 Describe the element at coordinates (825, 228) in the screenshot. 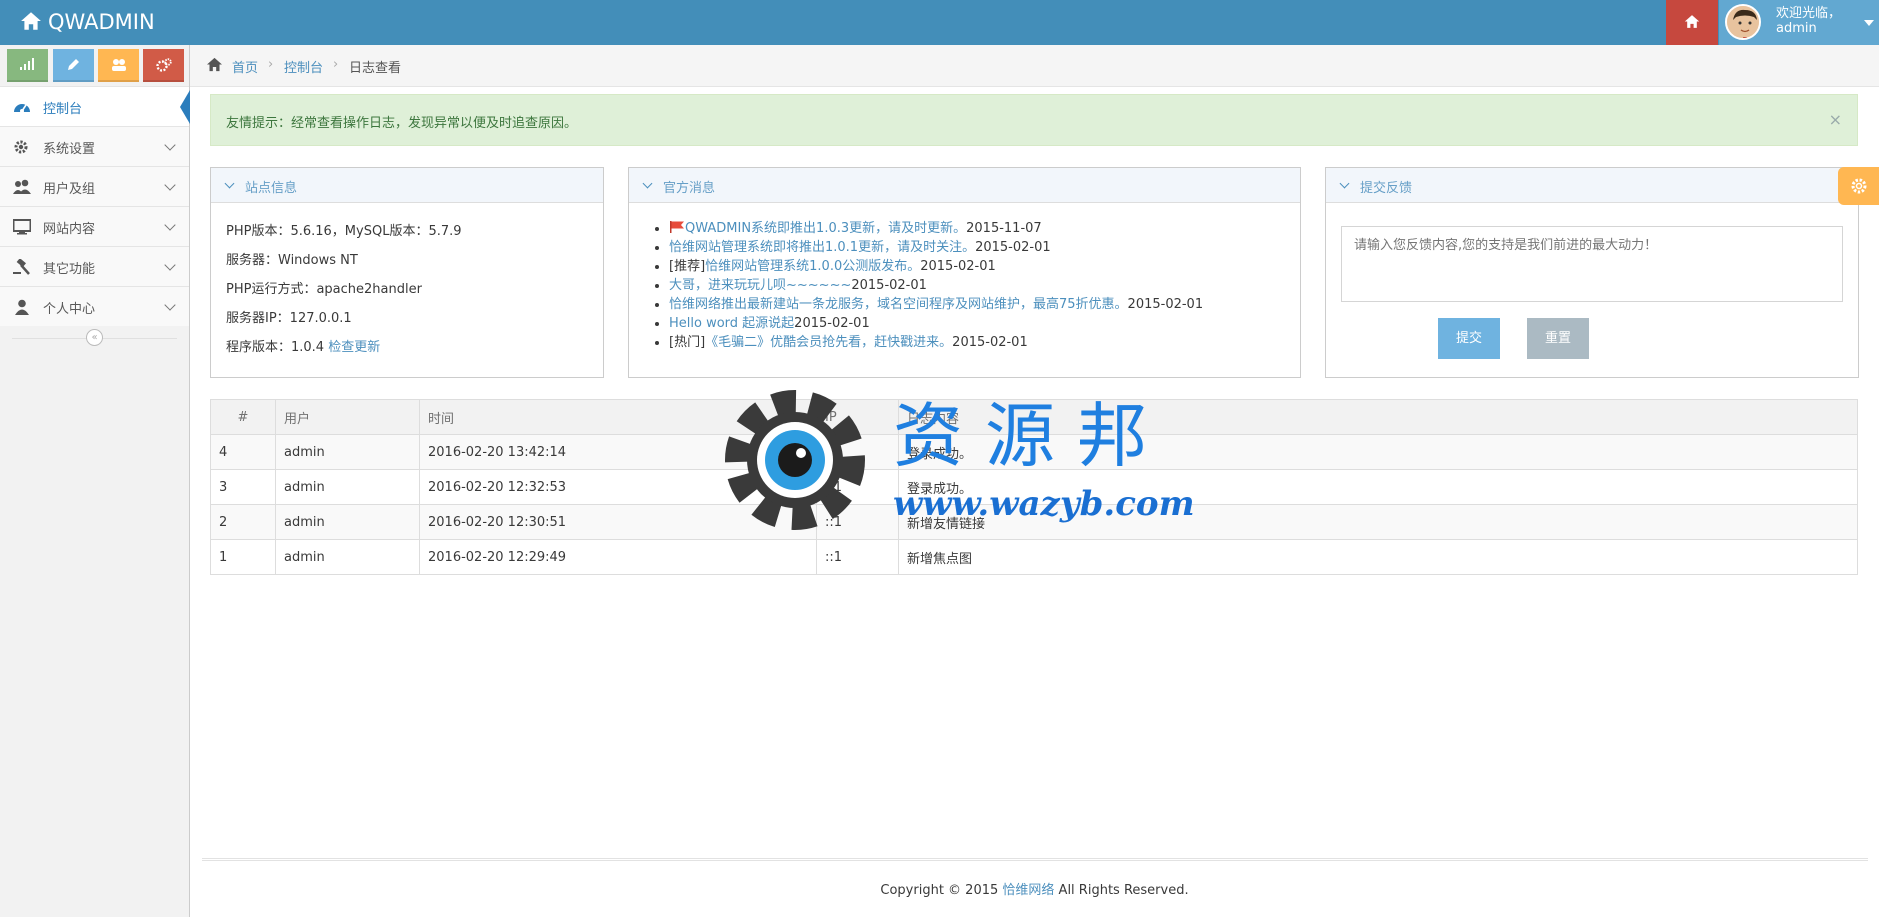

I see `news-title: QWADMIN系统即推出1.0.3更新，请及时更新。` at that location.